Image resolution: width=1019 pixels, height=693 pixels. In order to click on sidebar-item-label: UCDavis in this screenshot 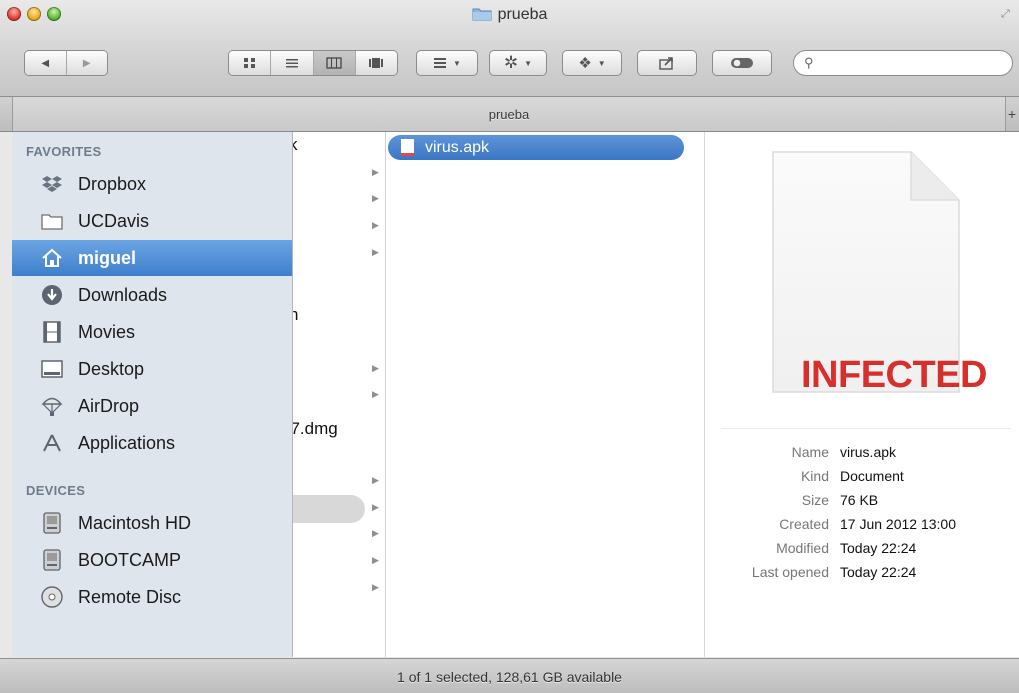, I will do `click(114, 220)`.